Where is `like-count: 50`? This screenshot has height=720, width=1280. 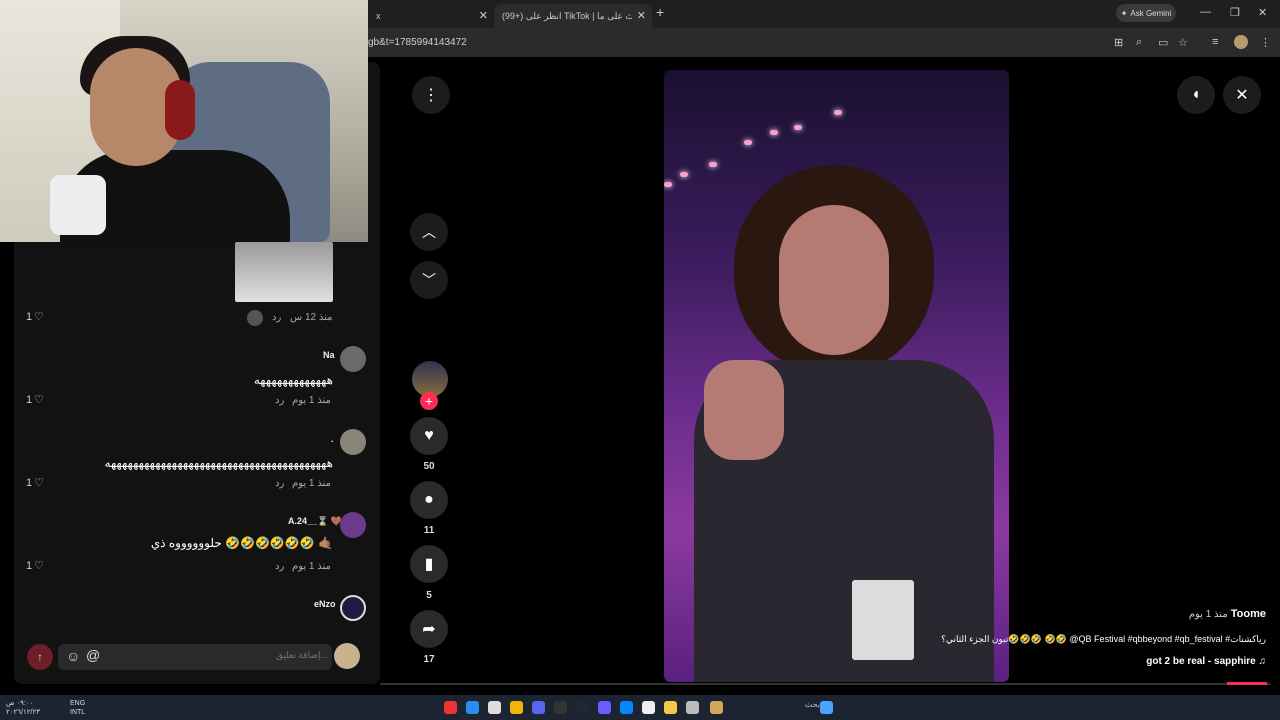
like-count: 50 is located at coordinates (429, 466).